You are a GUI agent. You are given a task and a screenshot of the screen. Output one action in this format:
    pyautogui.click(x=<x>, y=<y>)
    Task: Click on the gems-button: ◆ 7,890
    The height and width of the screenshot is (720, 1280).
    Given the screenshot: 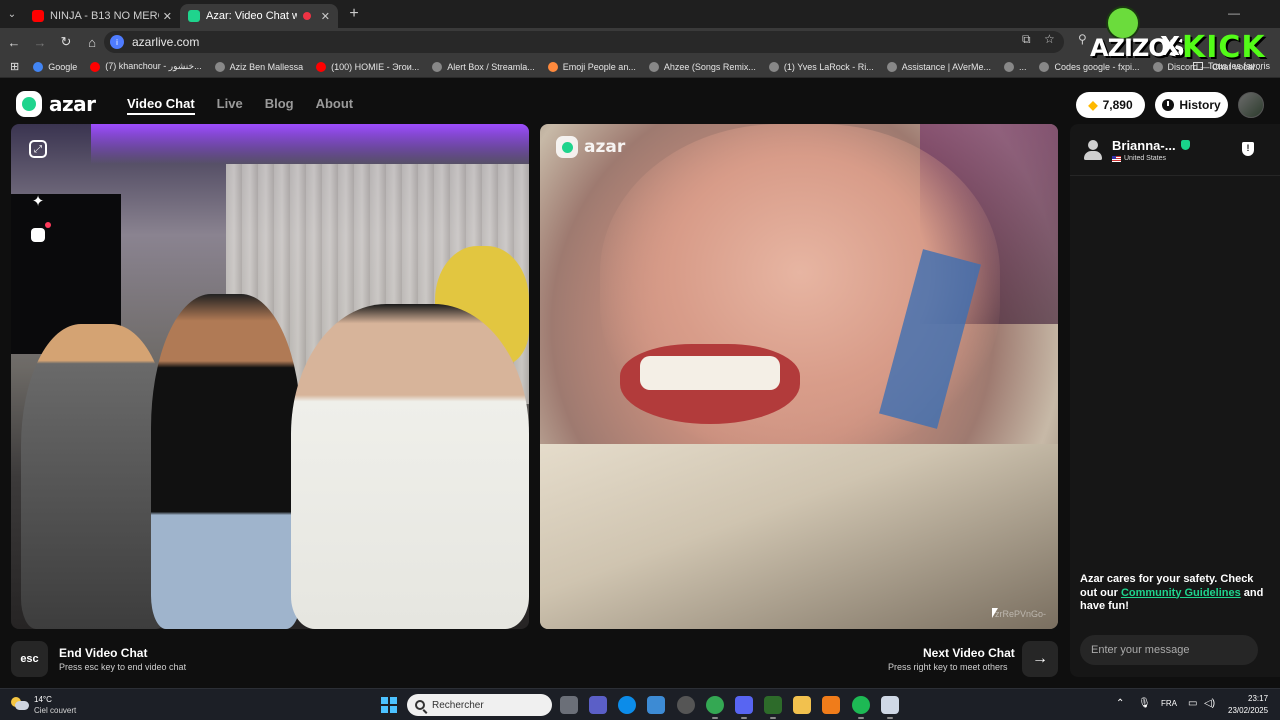 What is the action you would take?
    pyautogui.click(x=1110, y=105)
    